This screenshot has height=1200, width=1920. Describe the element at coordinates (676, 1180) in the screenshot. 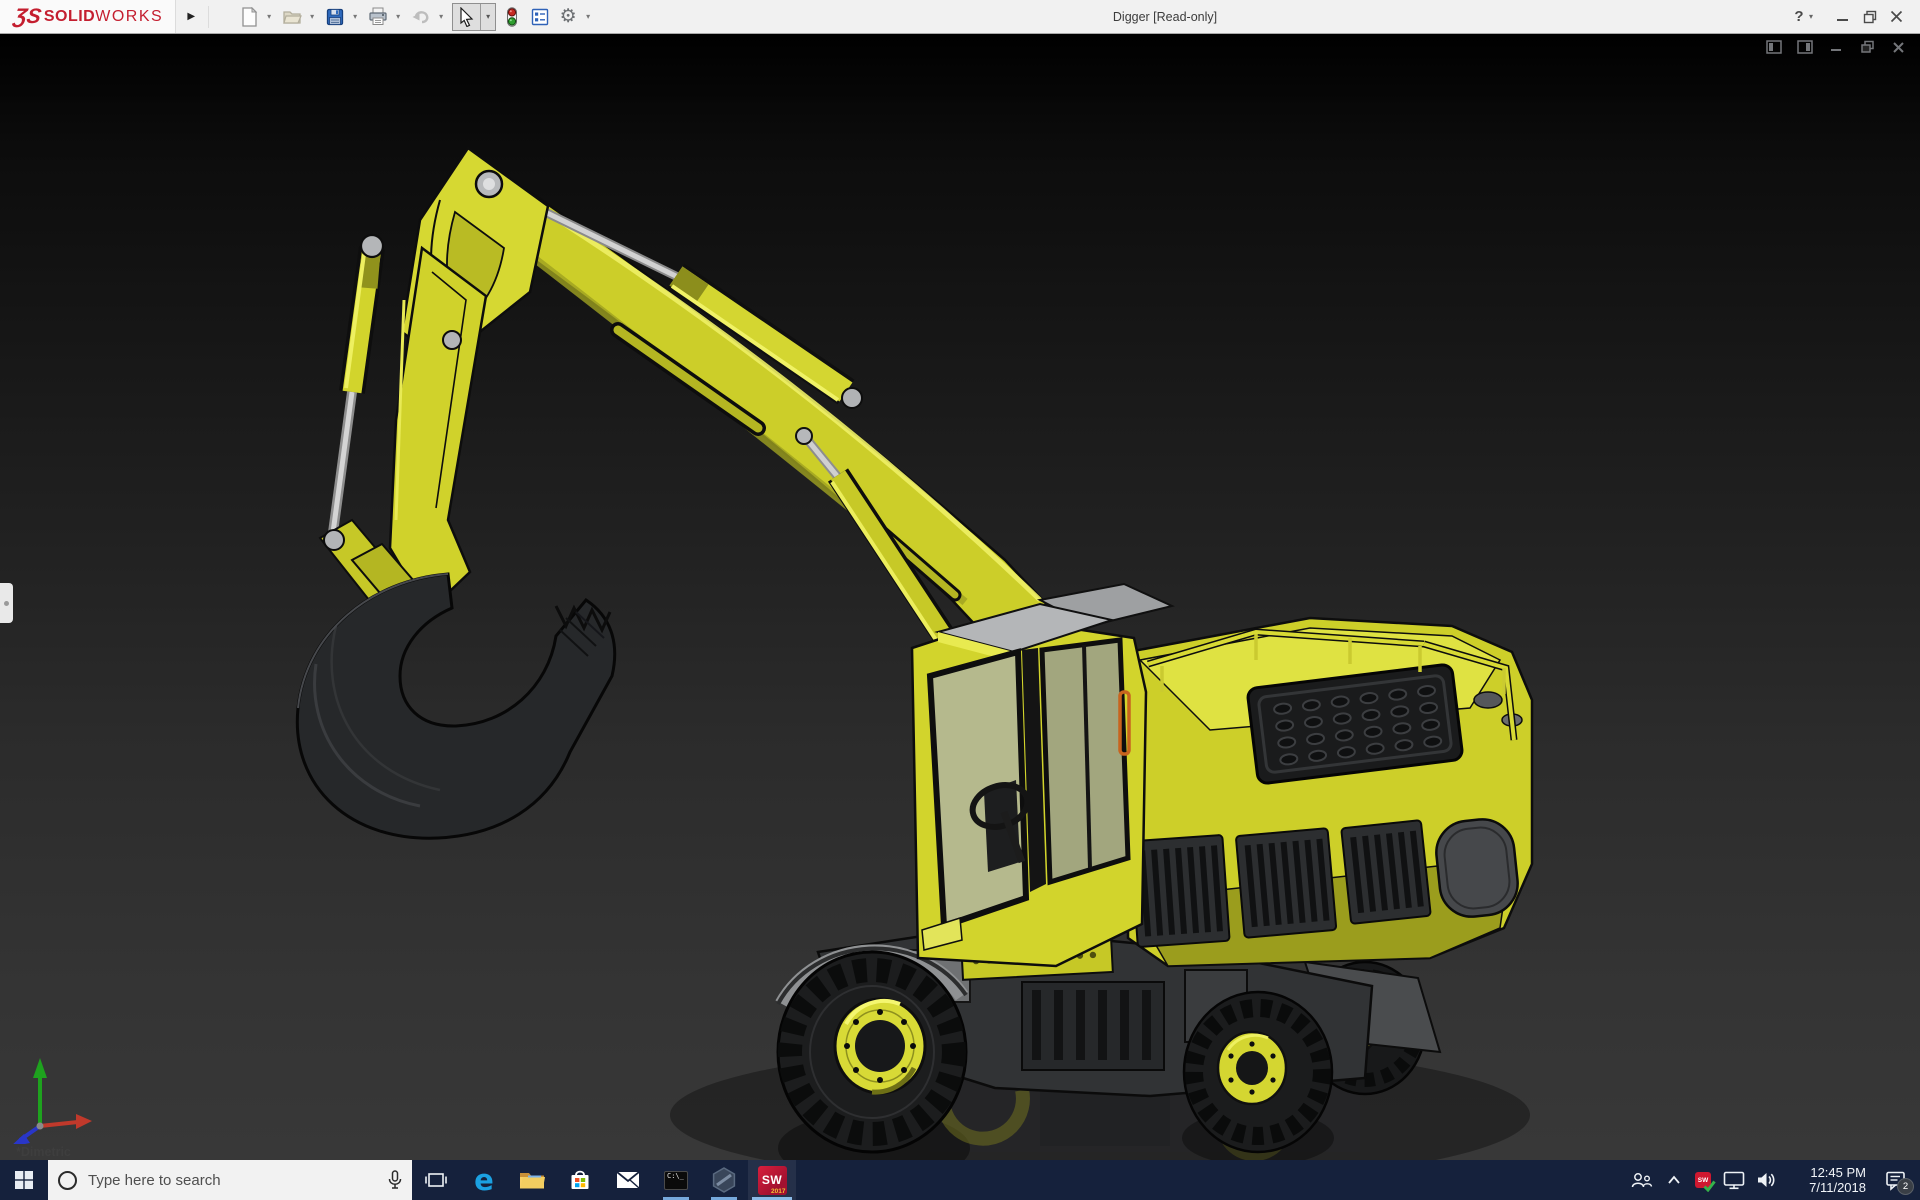

I see `taskbar-app-command-prompt: C:\_` at that location.